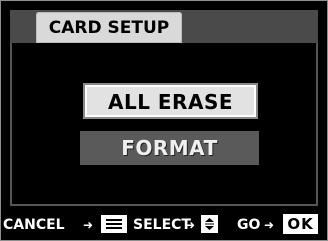 The image size is (328, 241). Describe the element at coordinates (114, 224) in the screenshot. I see `menu-list-icon` at that location.